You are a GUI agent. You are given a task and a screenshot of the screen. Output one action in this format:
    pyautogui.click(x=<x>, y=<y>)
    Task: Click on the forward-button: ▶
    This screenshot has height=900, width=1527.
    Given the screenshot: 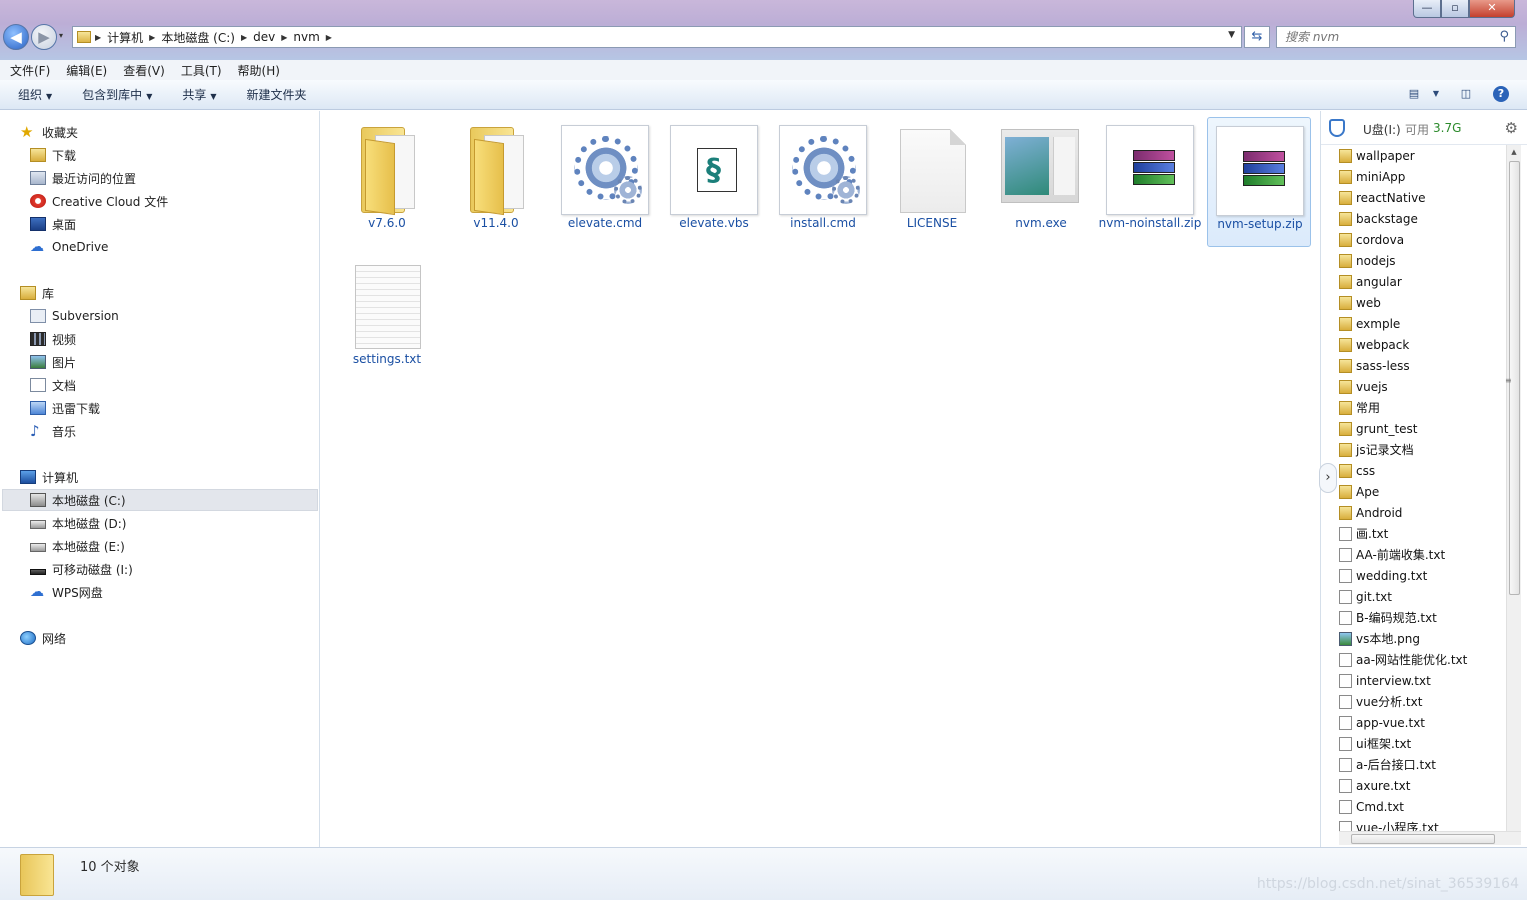 What is the action you would take?
    pyautogui.click(x=44, y=37)
    